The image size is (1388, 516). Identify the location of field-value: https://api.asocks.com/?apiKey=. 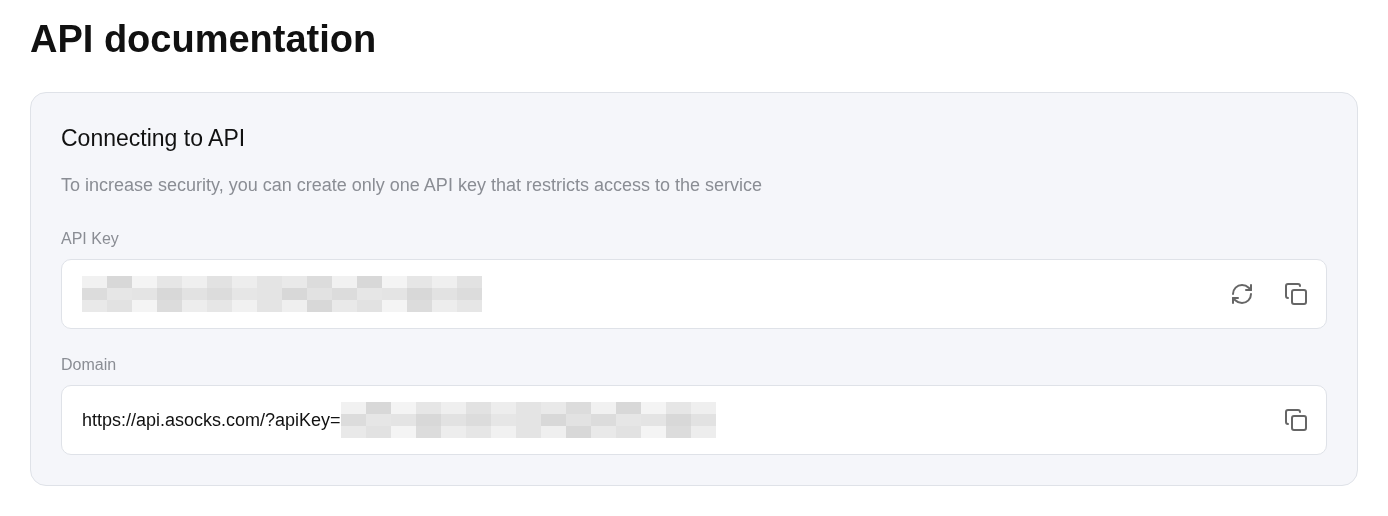
(211, 420).